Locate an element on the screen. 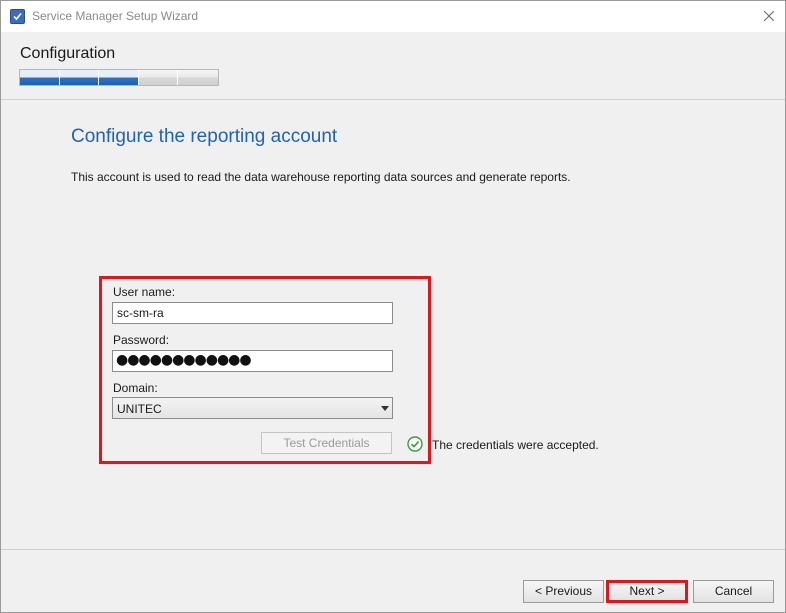  title-bar: Service Manager Setup Wizard is located at coordinates (393, 16).